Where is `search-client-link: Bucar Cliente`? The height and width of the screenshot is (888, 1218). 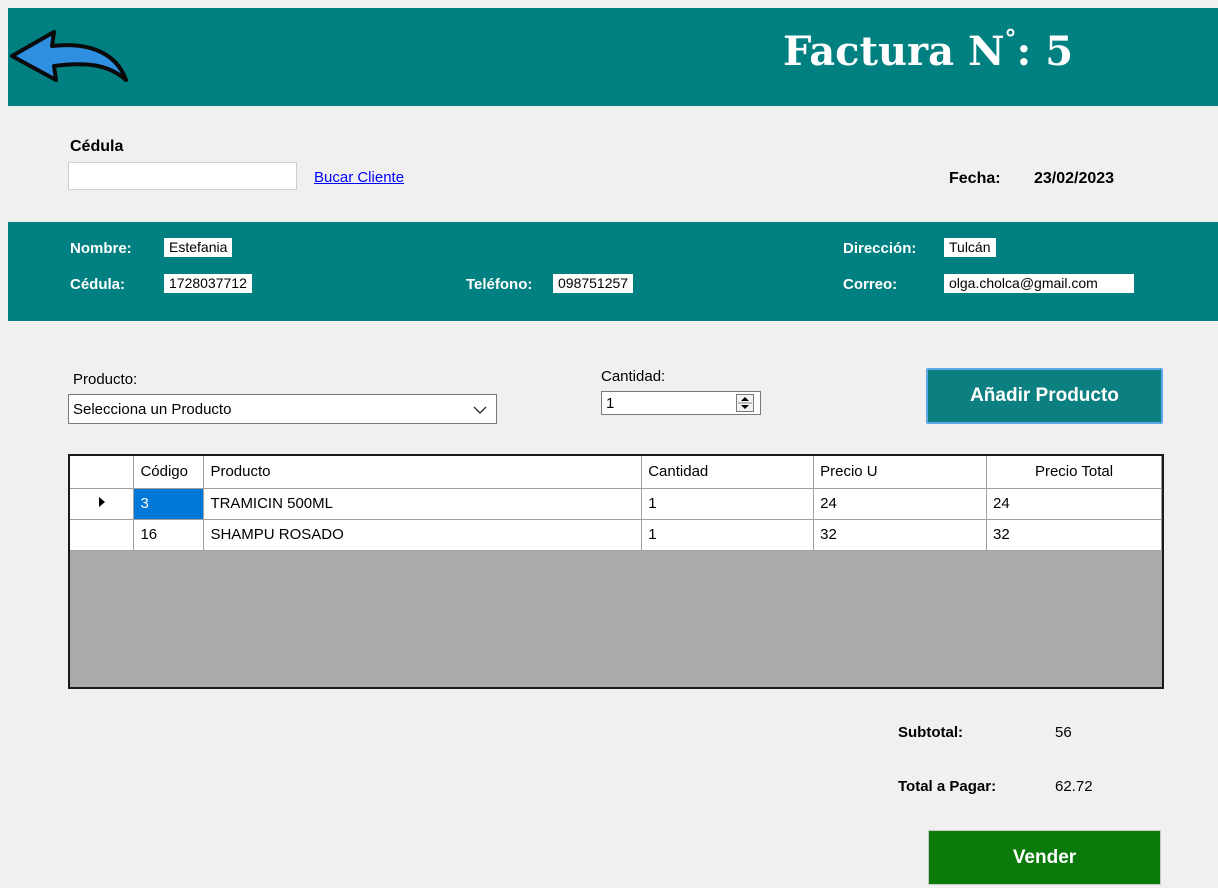 search-client-link: Bucar Cliente is located at coordinates (359, 177).